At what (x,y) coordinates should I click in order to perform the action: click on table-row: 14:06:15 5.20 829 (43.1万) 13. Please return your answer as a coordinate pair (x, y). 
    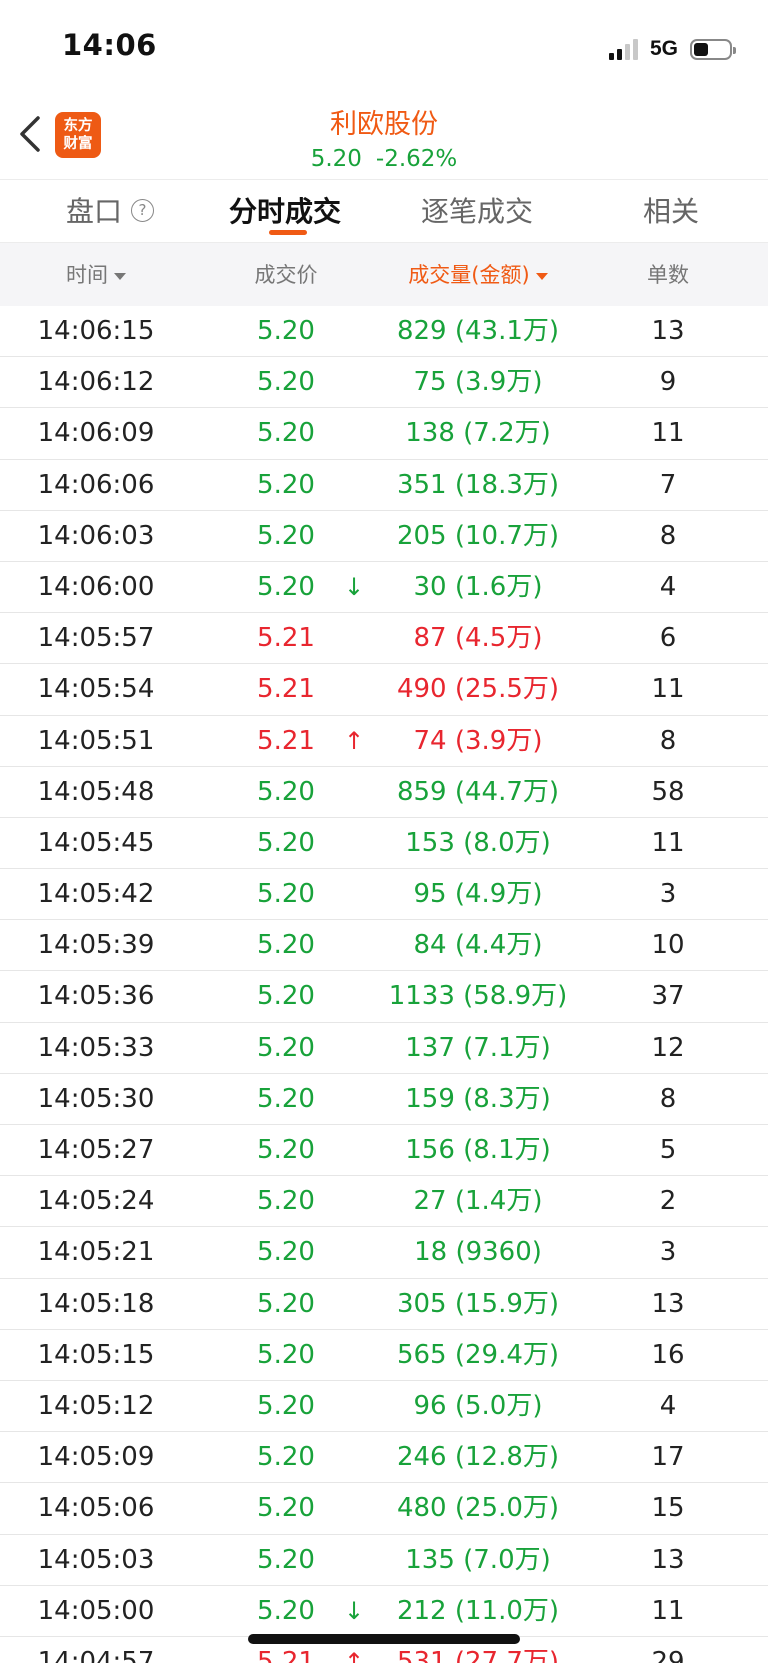
    Looking at the image, I should click on (384, 332).